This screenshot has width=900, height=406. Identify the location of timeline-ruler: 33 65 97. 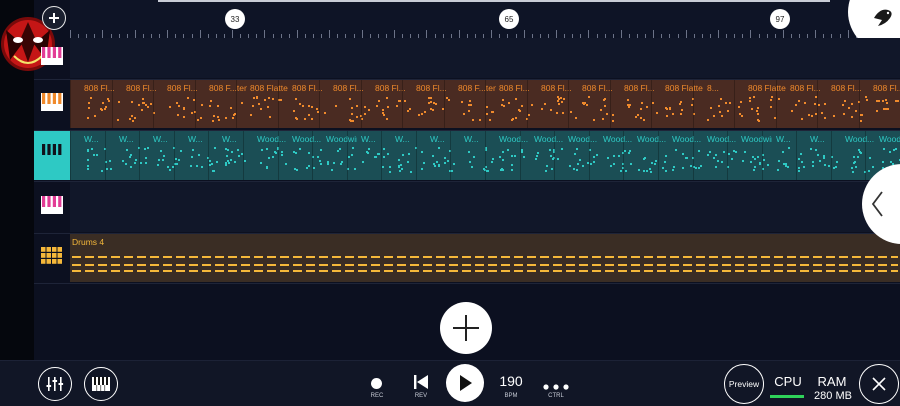
(485, 19).